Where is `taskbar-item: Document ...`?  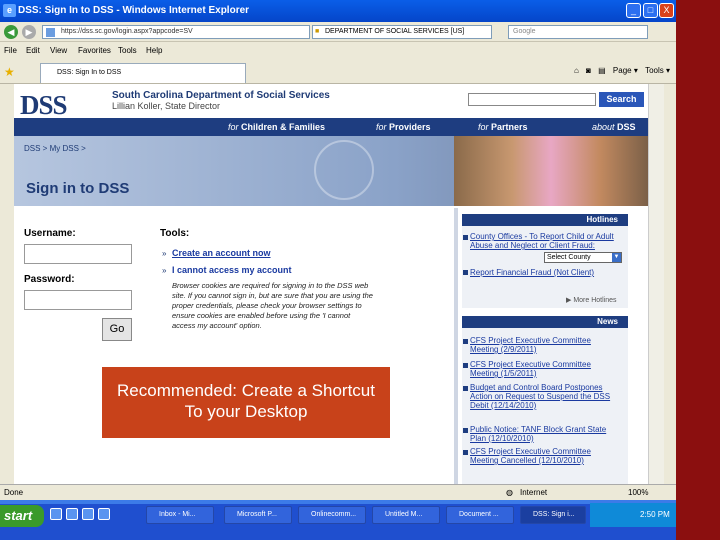
taskbar-item: Document ... is located at coordinates (480, 515).